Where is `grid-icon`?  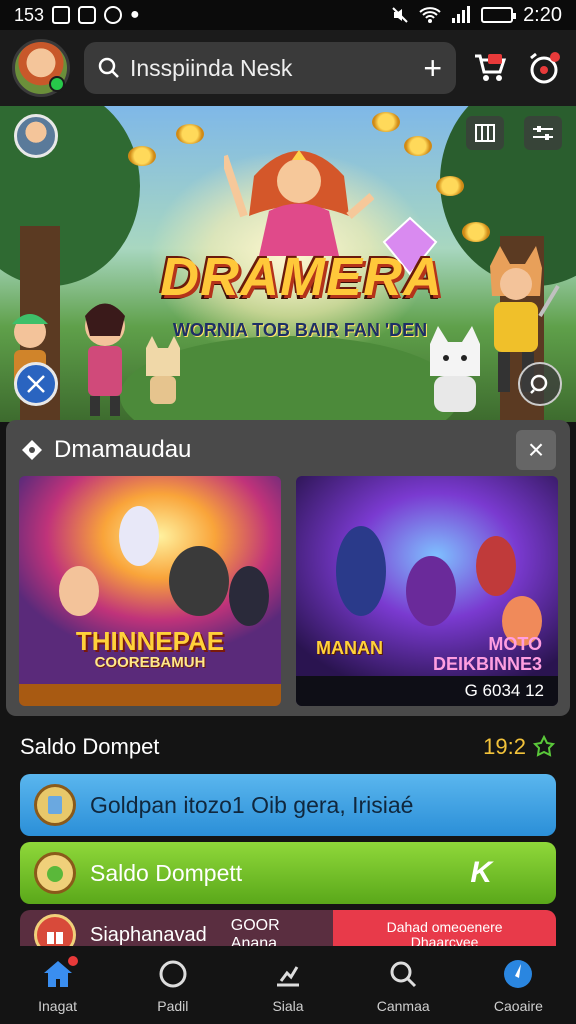 grid-icon is located at coordinates (485, 133).